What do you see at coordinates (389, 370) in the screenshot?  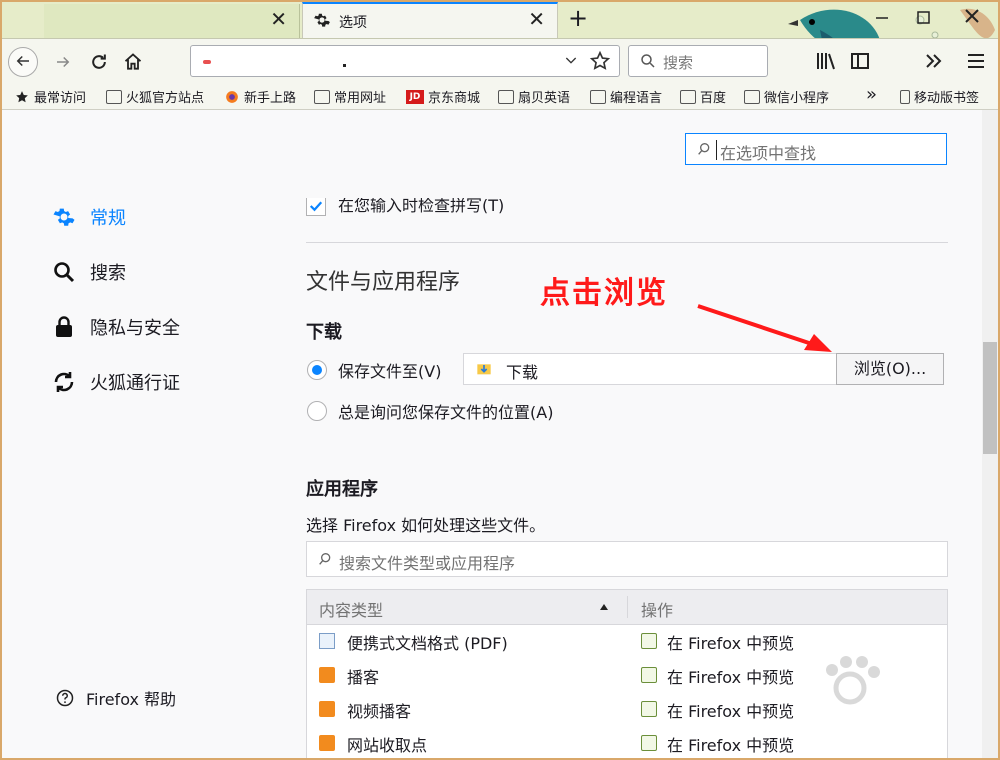 I see `save-to-label: 保存文件至(V)` at bounding box center [389, 370].